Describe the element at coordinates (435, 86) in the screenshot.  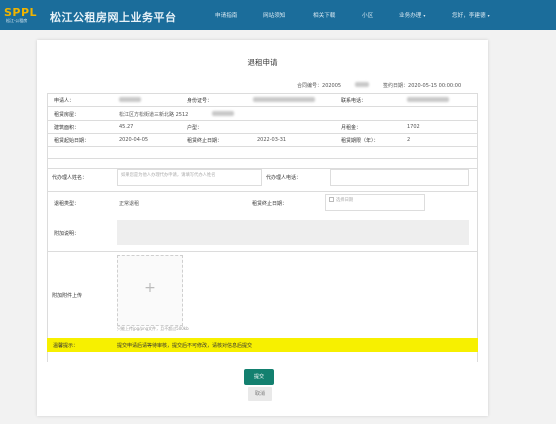
I see `sign-date-value: 2020-05-15 00:00:00` at that location.